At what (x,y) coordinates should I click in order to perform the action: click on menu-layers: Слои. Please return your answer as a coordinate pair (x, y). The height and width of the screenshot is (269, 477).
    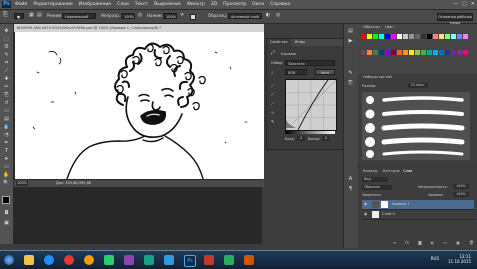
    Looking at the image, I should click on (123, 4).